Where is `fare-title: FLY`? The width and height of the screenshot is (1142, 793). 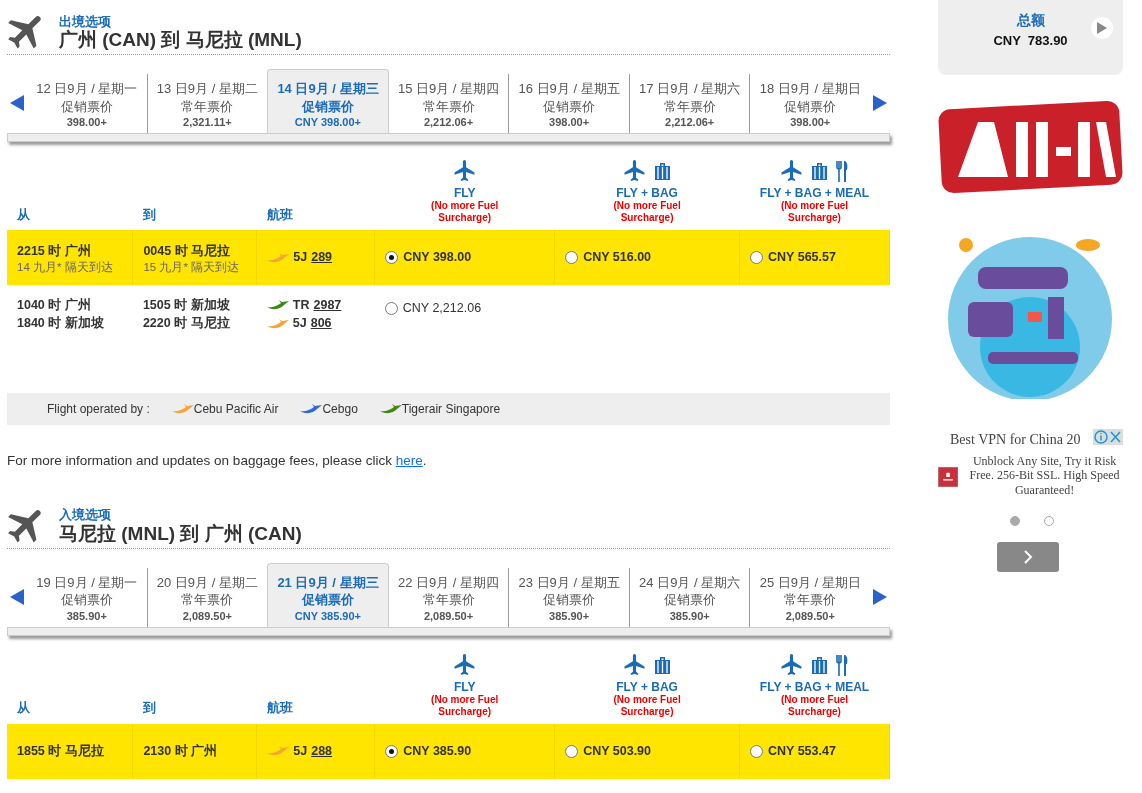
fare-title: FLY is located at coordinates (464, 686).